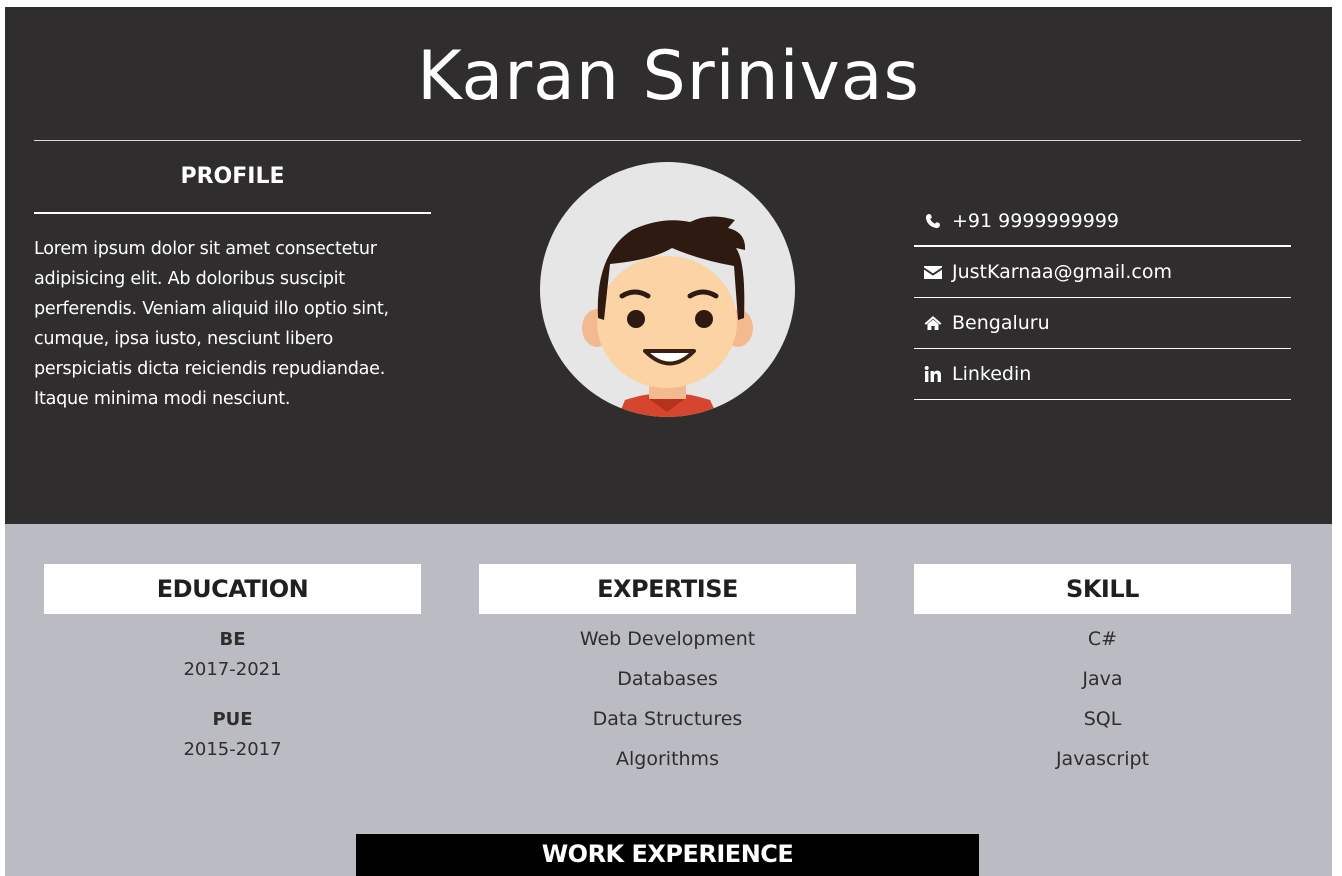 The width and height of the screenshot is (1342, 876). I want to click on avatar, so click(667, 289).